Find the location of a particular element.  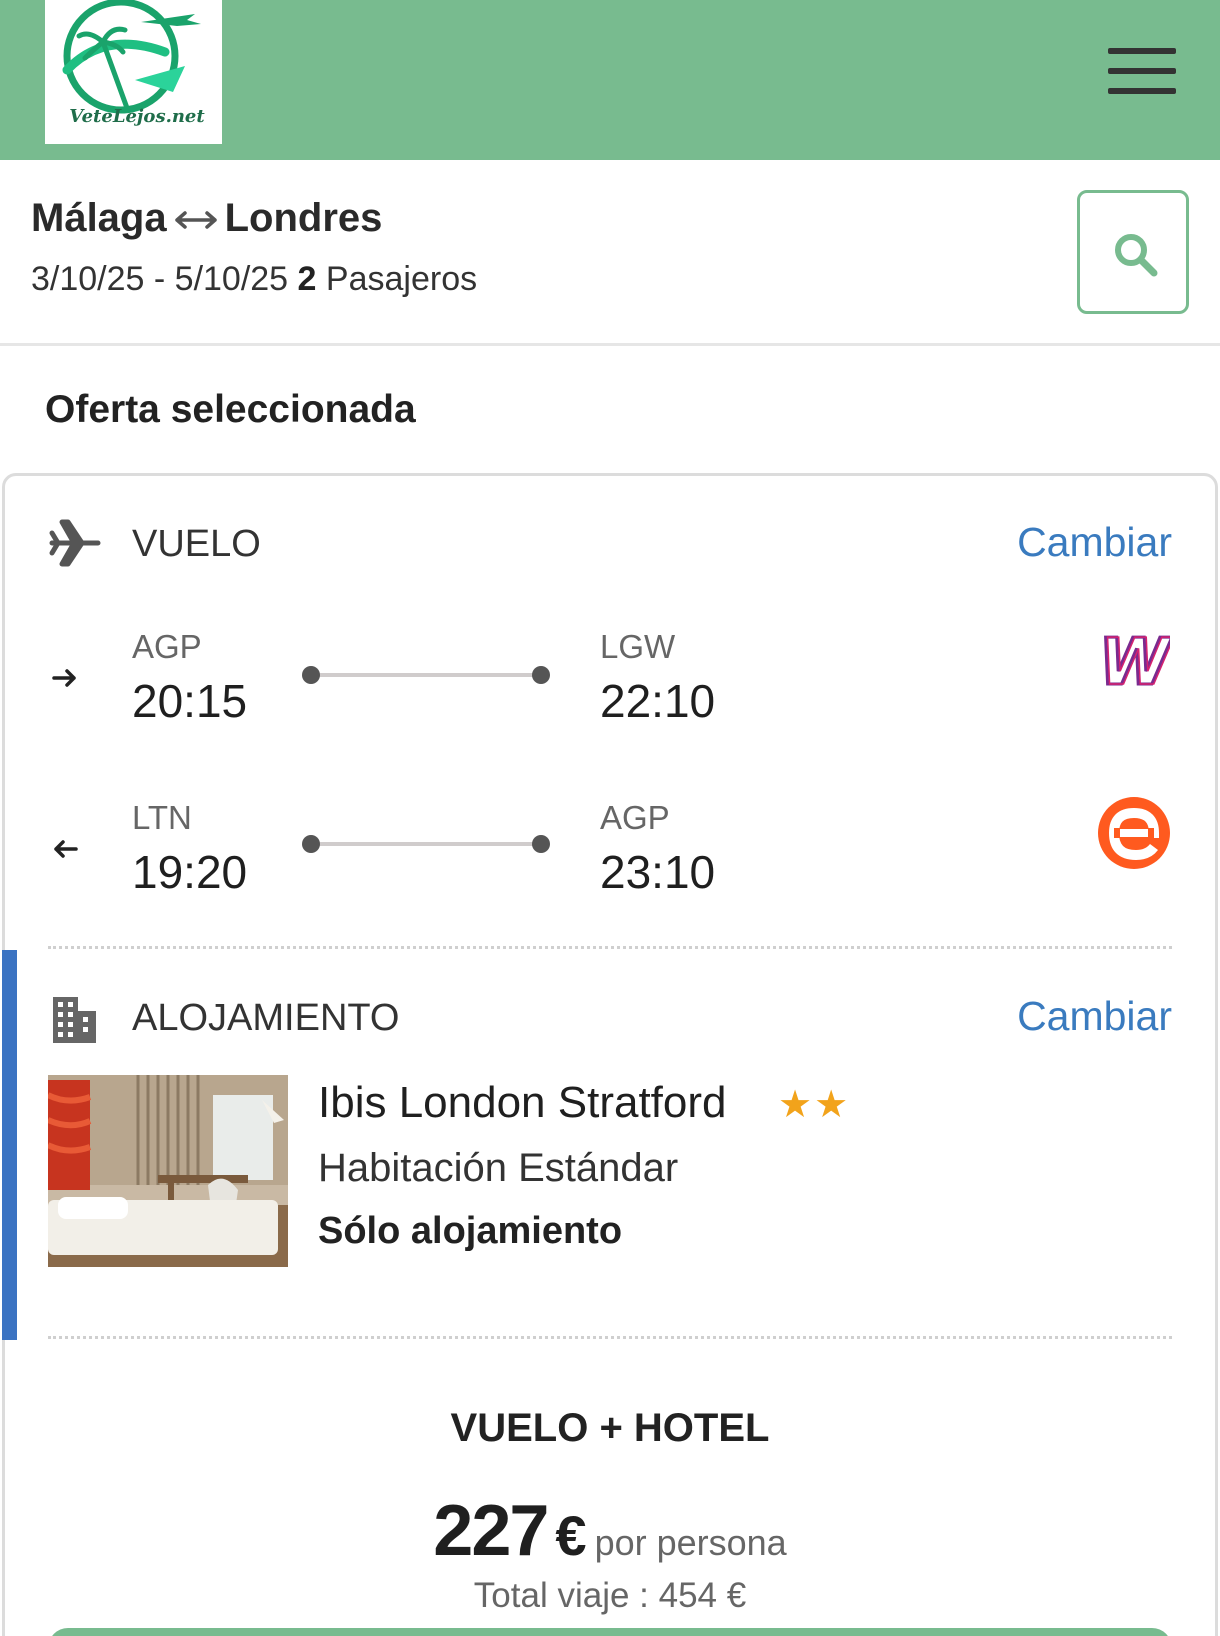

trip-dates: 3/10/25 - 5/10/25 2 Pasajeros is located at coordinates (254, 279).